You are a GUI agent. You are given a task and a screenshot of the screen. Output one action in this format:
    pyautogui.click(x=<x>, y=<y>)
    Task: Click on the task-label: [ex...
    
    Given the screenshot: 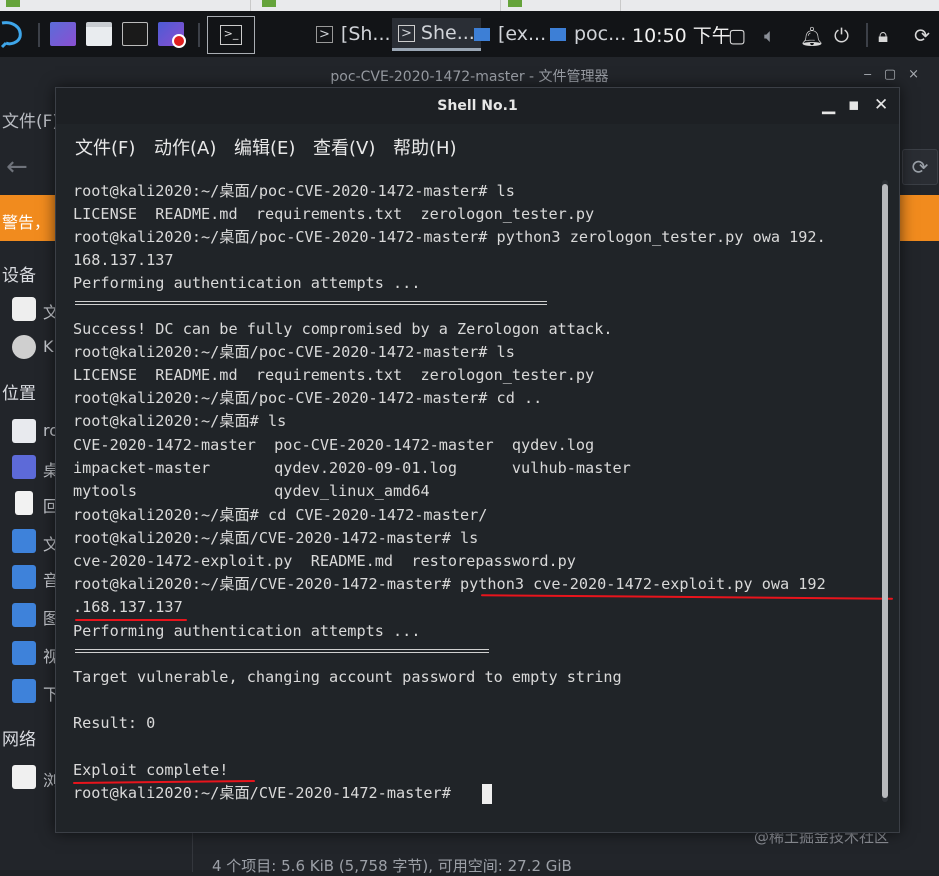 What is the action you would take?
    pyautogui.click(x=522, y=34)
    